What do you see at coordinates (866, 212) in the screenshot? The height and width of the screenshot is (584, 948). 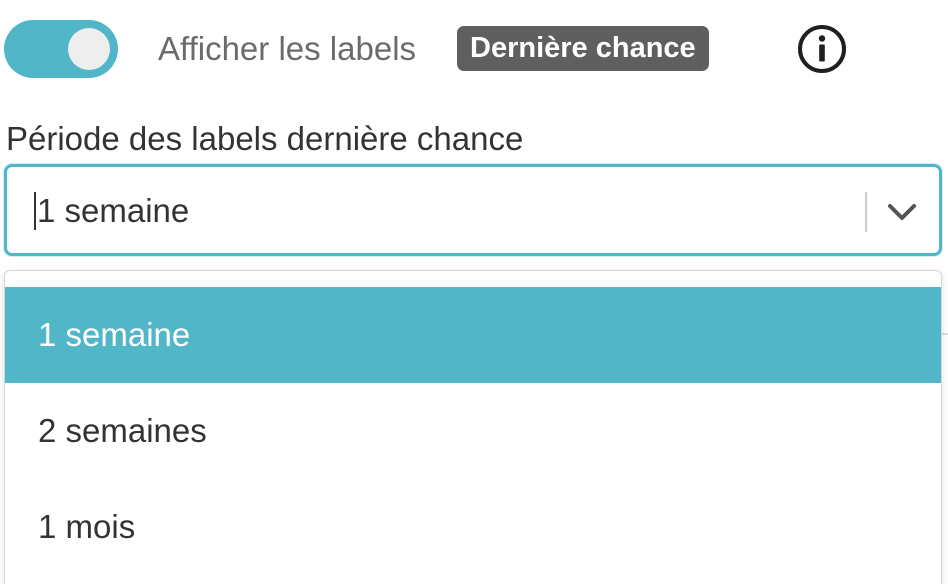 I see `select-indicator-separator` at bounding box center [866, 212].